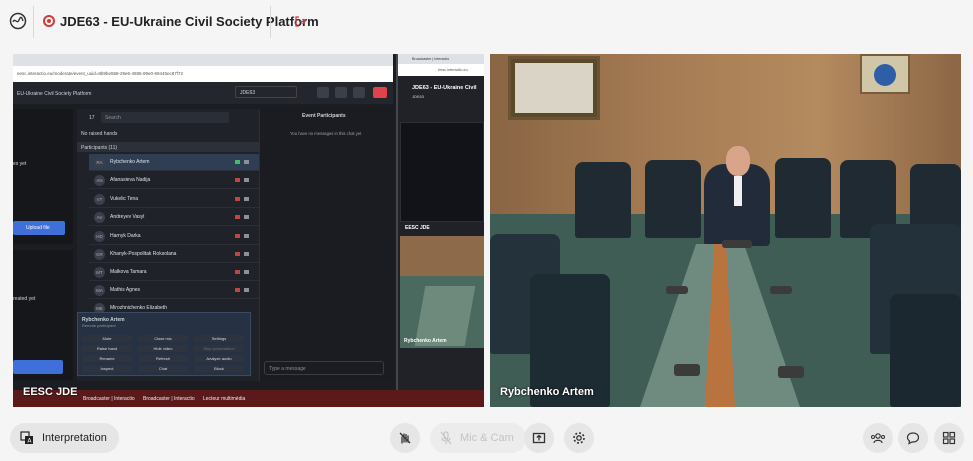  I want to click on participant-name: Mirozhnichenko Elizabeth, so click(138, 308).